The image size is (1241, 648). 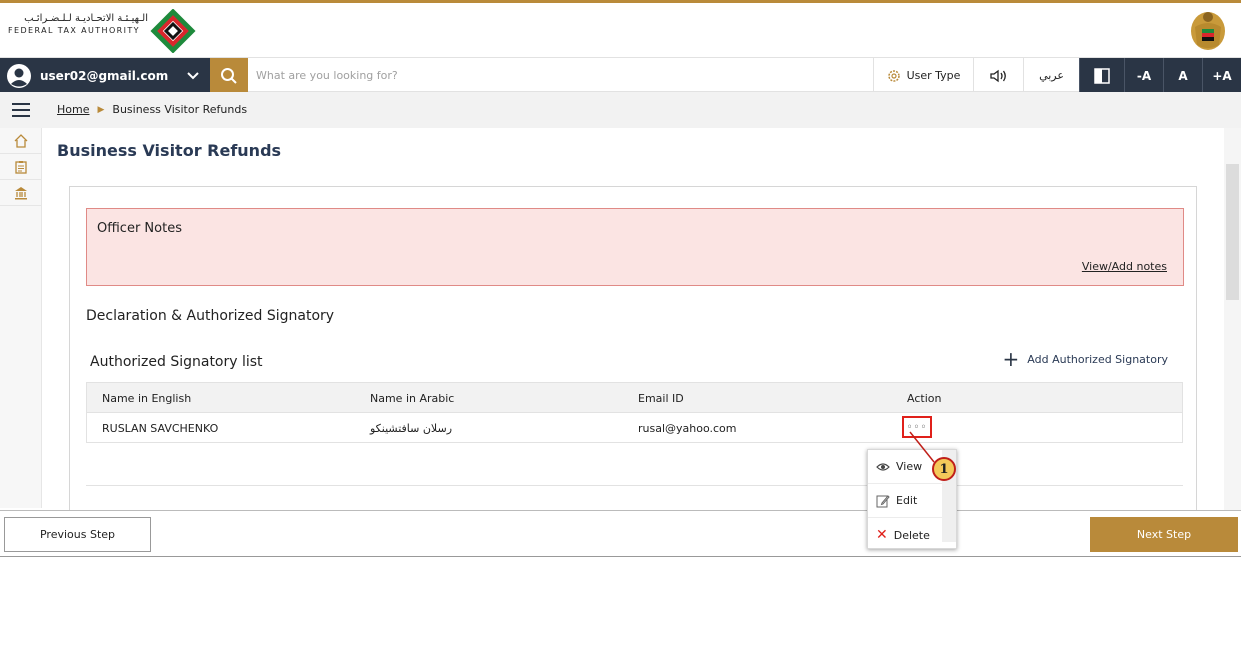 I want to click on menu-item-delete: ✕ Delete, so click(x=905, y=535).